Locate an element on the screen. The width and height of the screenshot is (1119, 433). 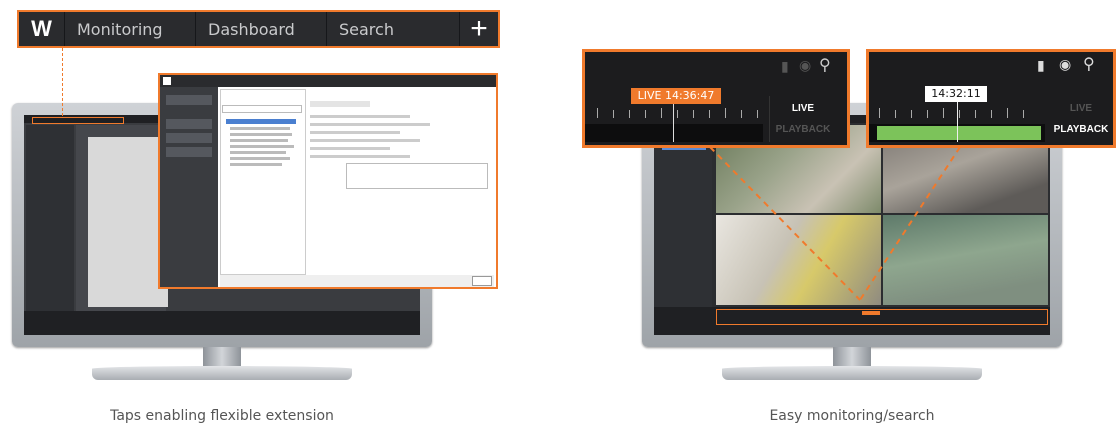
playback-timeline-callout: ▮ ◉ ⚲ 14:32:11 LIVE PLAYBACK is located at coordinates (991, 98).